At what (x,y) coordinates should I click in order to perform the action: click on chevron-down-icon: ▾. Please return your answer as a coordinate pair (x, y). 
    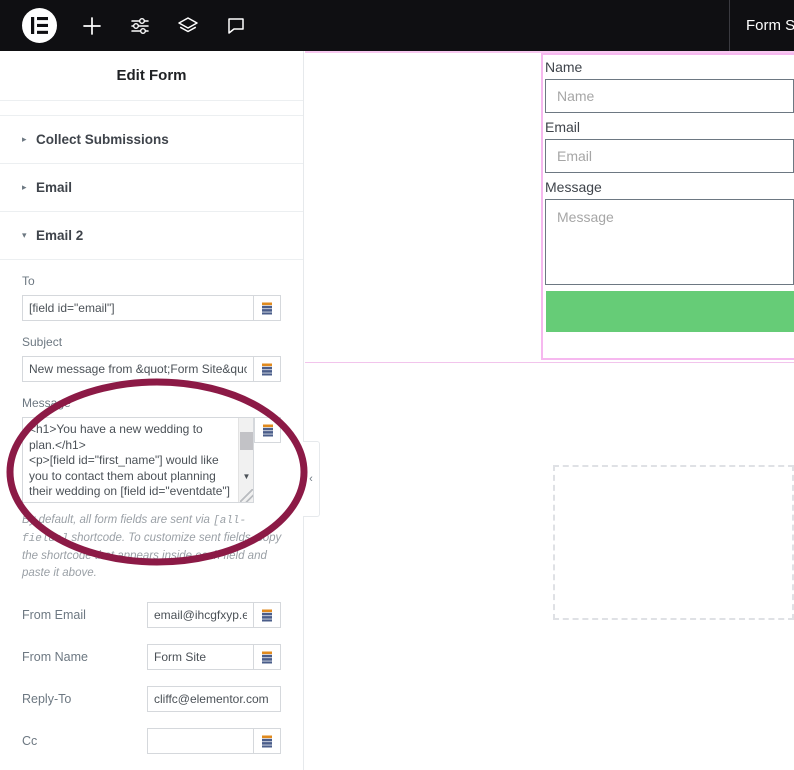
    Looking at the image, I should click on (24, 235).